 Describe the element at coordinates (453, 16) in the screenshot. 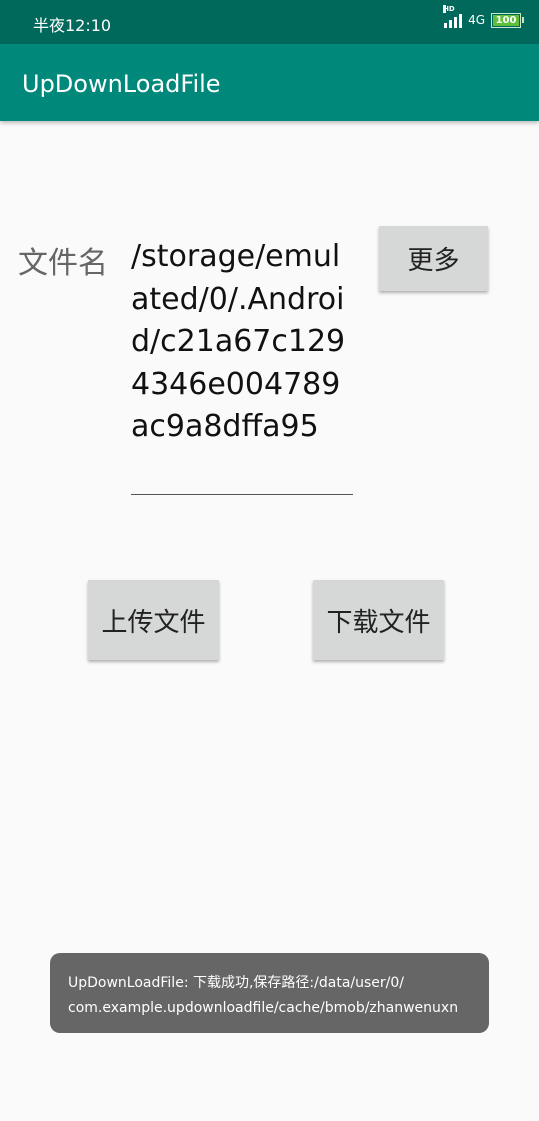

I see `signal-icon: HD` at that location.